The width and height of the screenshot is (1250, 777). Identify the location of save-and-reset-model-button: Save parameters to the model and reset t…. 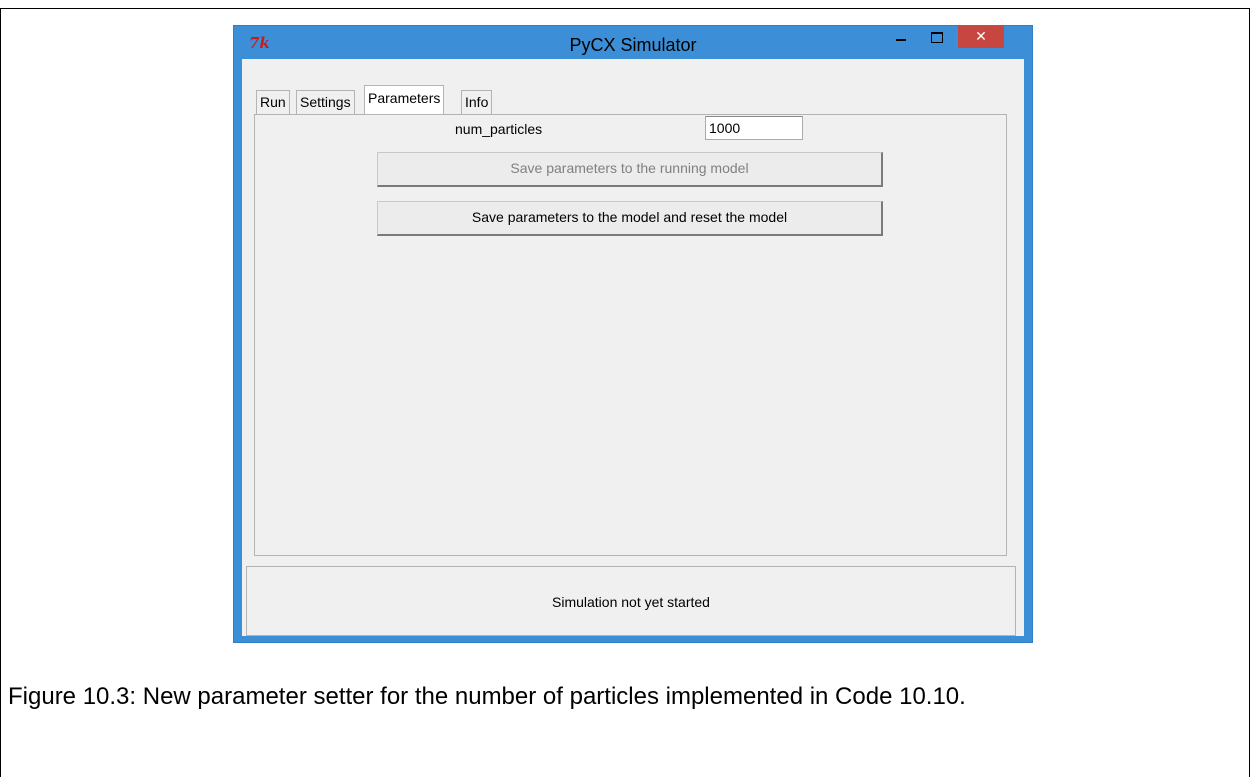
(630, 218).